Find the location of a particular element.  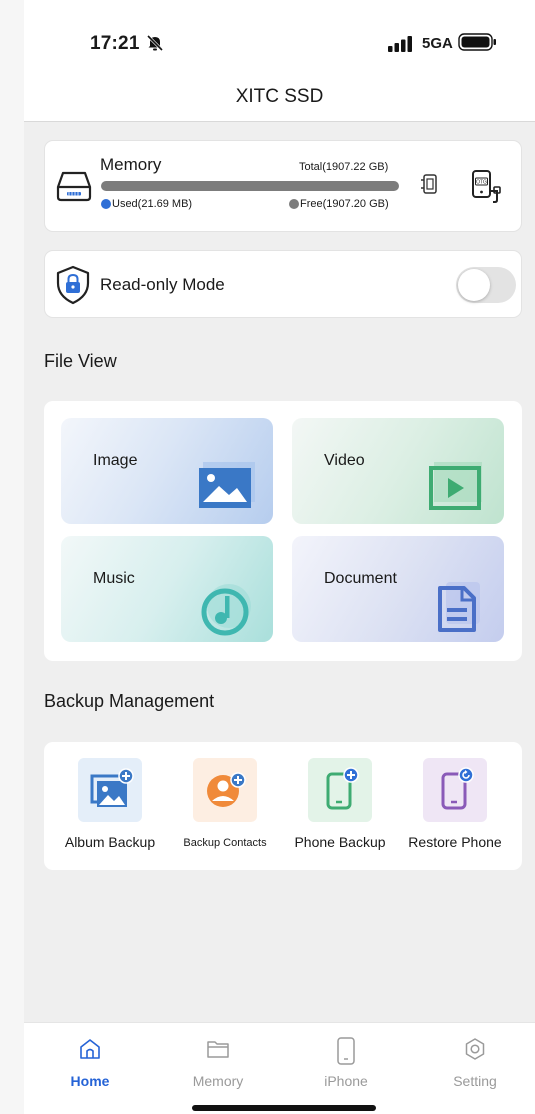

memory-used: Used(21.69 MB) is located at coordinates (152, 204).